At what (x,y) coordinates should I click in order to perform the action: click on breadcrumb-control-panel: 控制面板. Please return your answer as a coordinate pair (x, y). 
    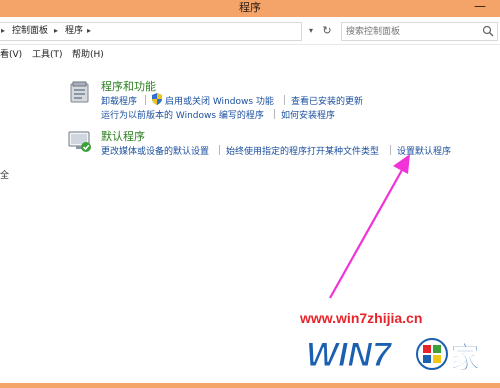
    Looking at the image, I should click on (30, 31).